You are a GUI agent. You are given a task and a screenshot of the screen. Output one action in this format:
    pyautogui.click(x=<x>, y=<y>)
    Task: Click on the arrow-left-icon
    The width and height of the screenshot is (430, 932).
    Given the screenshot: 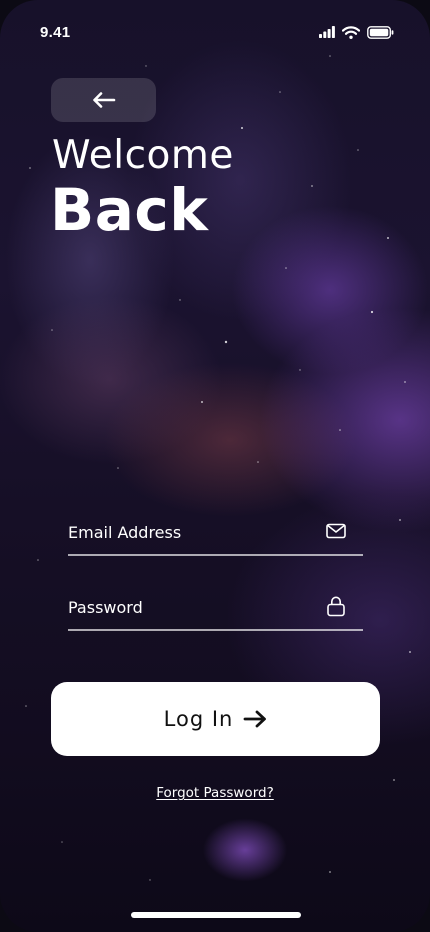 What is the action you would take?
    pyautogui.click(x=103, y=100)
    